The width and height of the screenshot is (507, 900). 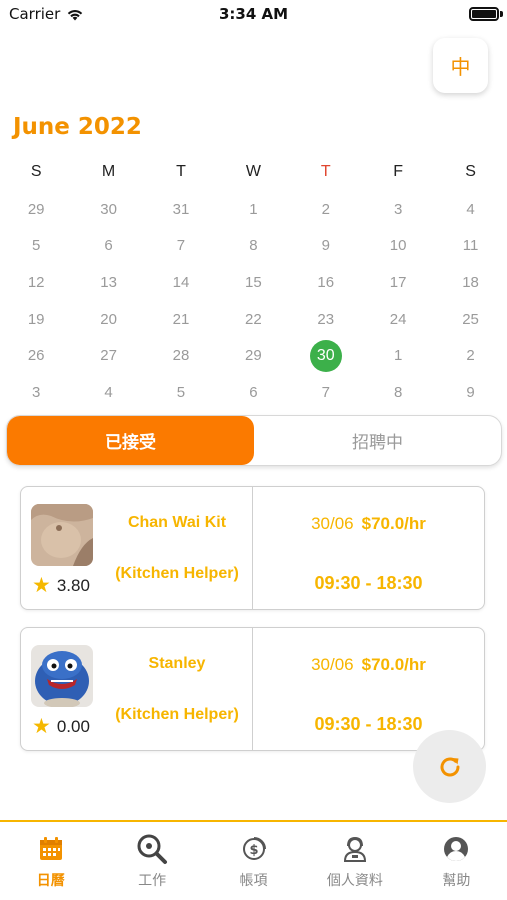 I want to click on weekday-label: W, so click(x=253, y=172).